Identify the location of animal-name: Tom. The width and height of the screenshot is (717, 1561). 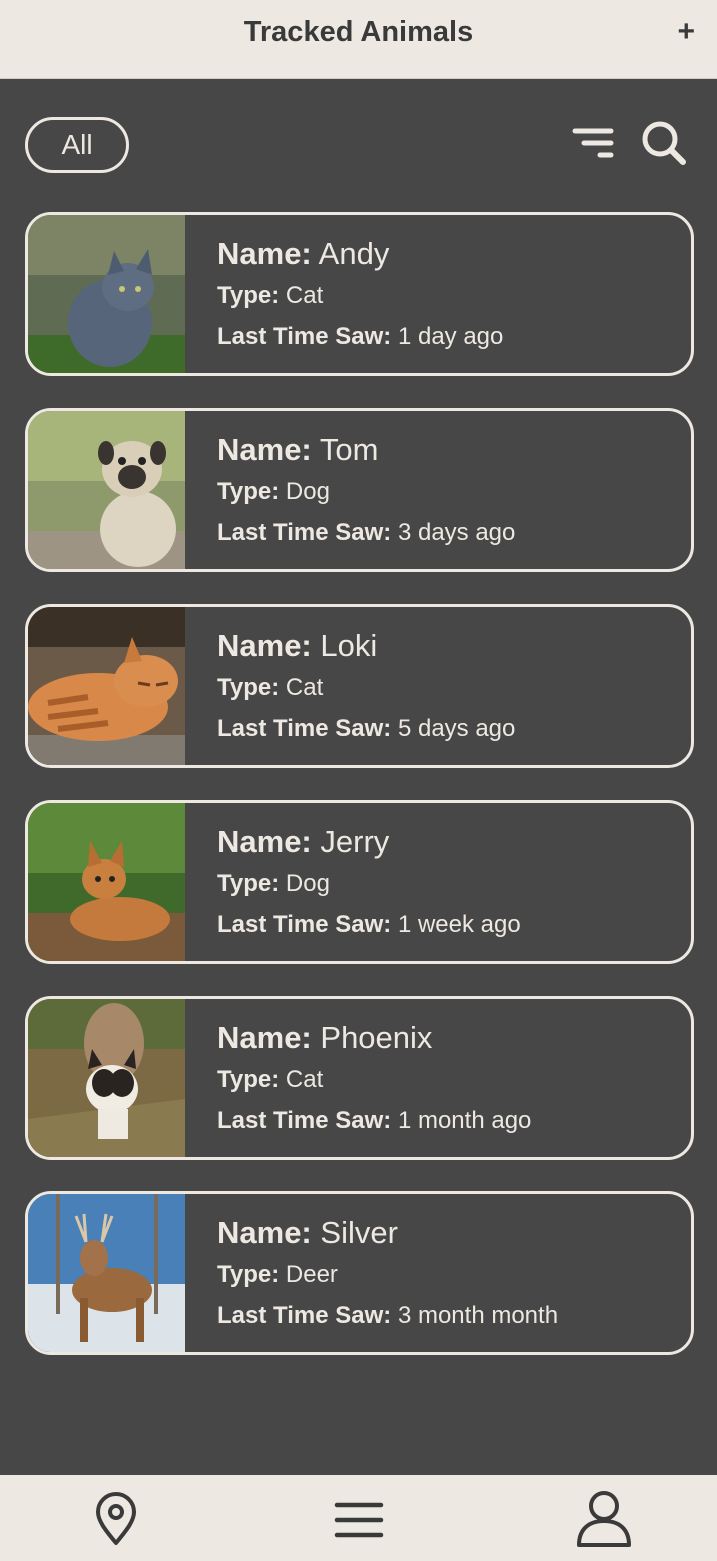
(349, 449).